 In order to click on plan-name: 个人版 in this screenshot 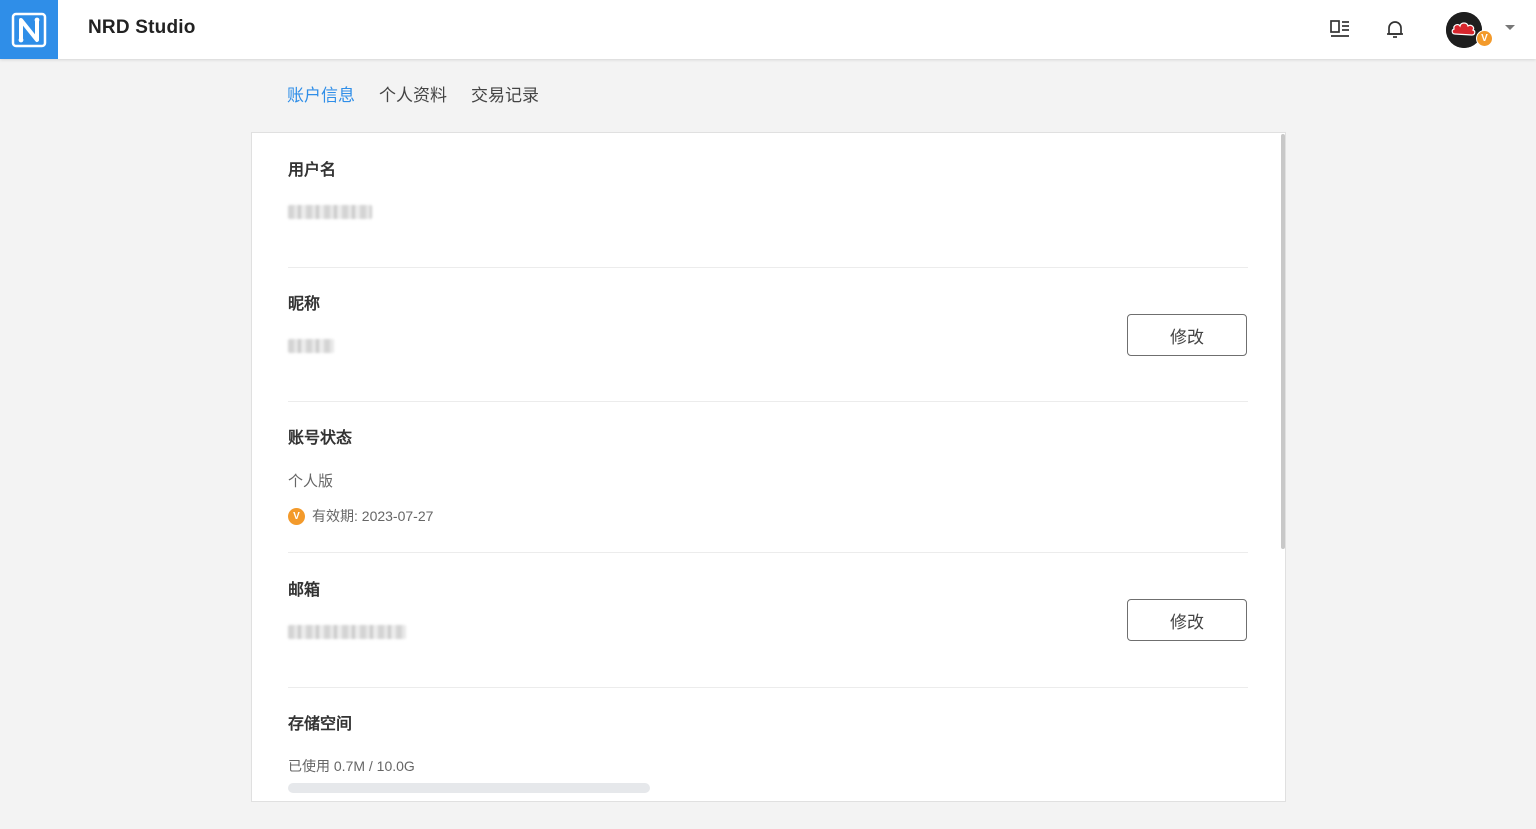, I will do `click(311, 481)`.